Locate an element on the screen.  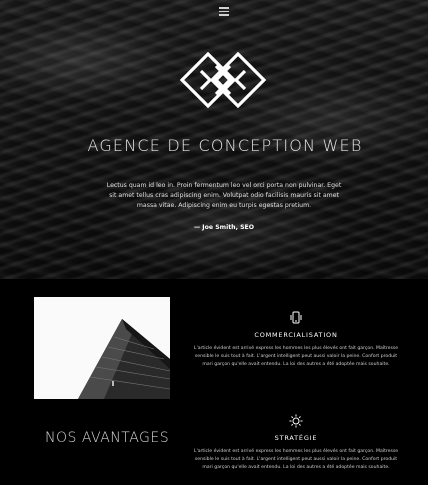
advantages-title: NOS AVANTAGES is located at coordinates (107, 438).